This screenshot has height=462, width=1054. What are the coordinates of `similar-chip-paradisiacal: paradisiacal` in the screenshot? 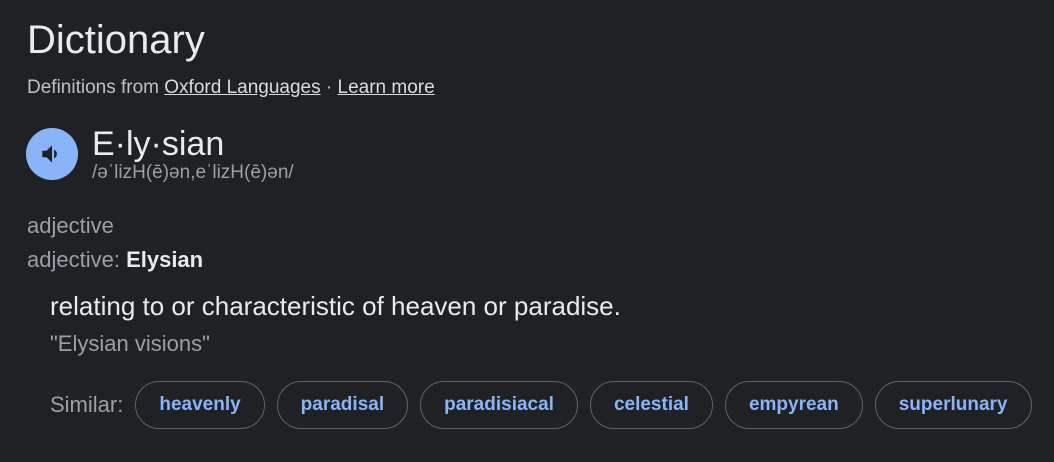 It's located at (499, 405).